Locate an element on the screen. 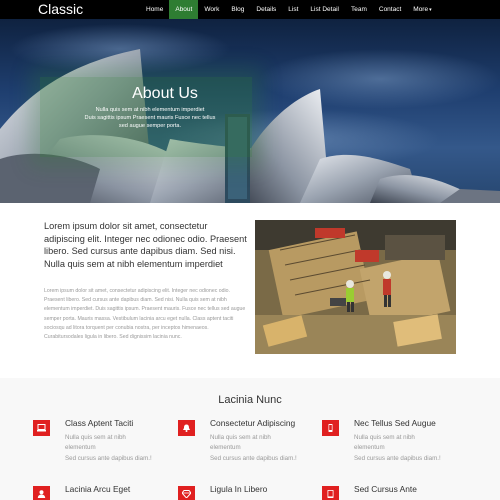 The height and width of the screenshot is (500, 500). features-title: Lacinia Nunc is located at coordinates (250, 400).